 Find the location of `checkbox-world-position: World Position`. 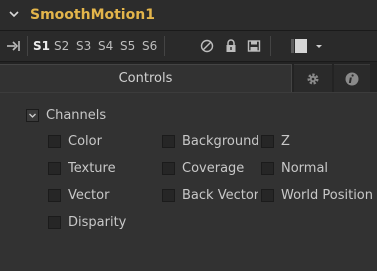

checkbox-world-position: World Position is located at coordinates (317, 196).